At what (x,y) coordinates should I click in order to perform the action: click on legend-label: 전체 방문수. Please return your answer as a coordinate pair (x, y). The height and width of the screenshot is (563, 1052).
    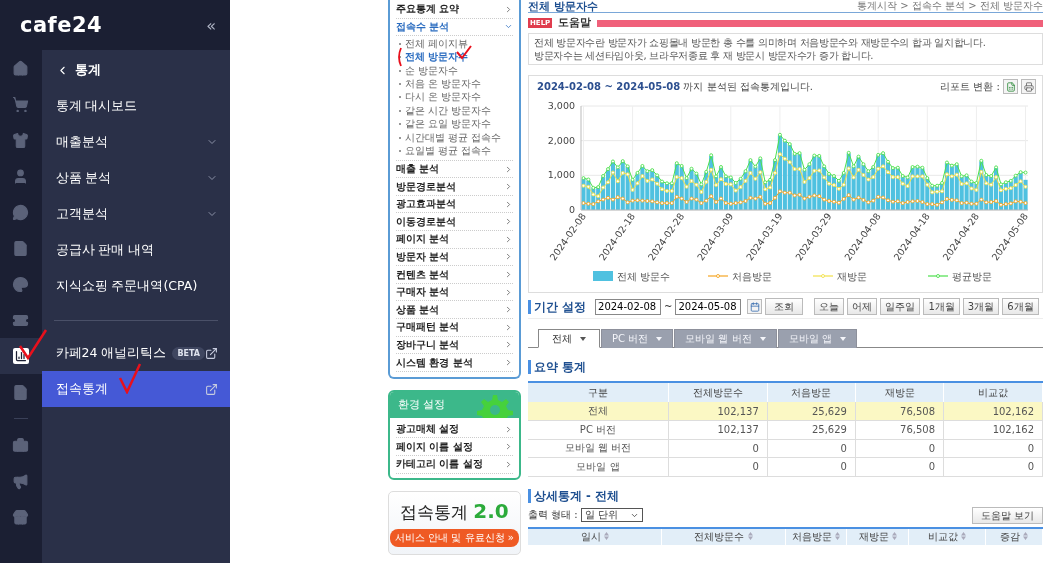
    Looking at the image, I should click on (644, 276).